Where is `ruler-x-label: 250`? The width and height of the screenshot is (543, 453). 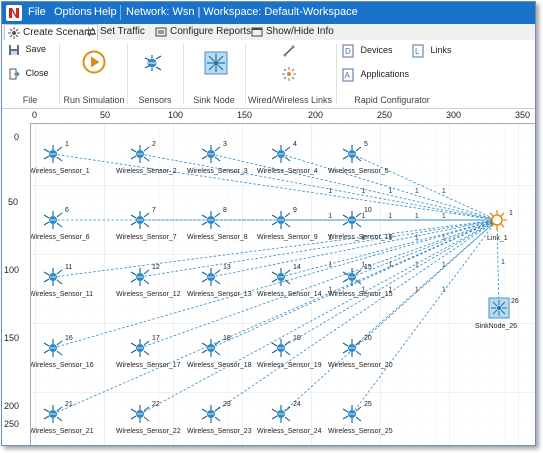
ruler-x-label: 250 is located at coordinates (385, 115).